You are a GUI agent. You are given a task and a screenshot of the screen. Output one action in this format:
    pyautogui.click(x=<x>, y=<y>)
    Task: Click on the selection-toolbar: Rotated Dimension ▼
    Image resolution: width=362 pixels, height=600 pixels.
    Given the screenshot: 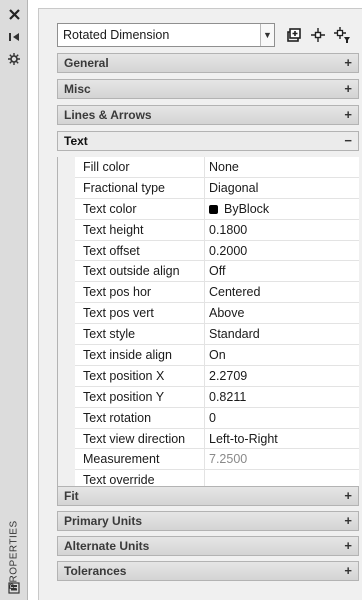 What is the action you would take?
    pyautogui.click(x=207, y=36)
    